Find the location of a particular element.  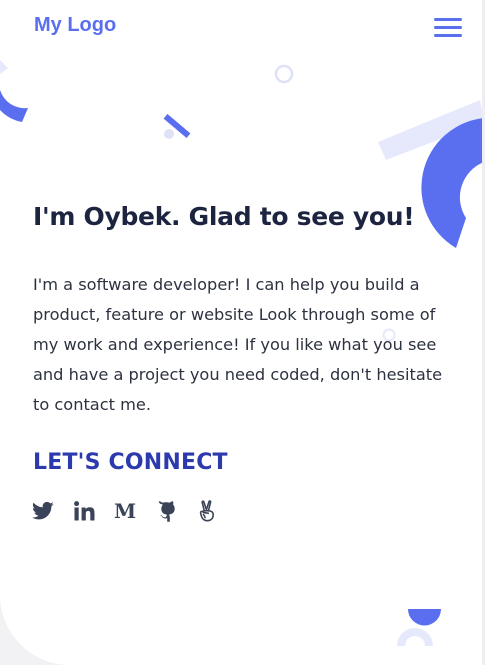

twitter-link is located at coordinates (43, 511).